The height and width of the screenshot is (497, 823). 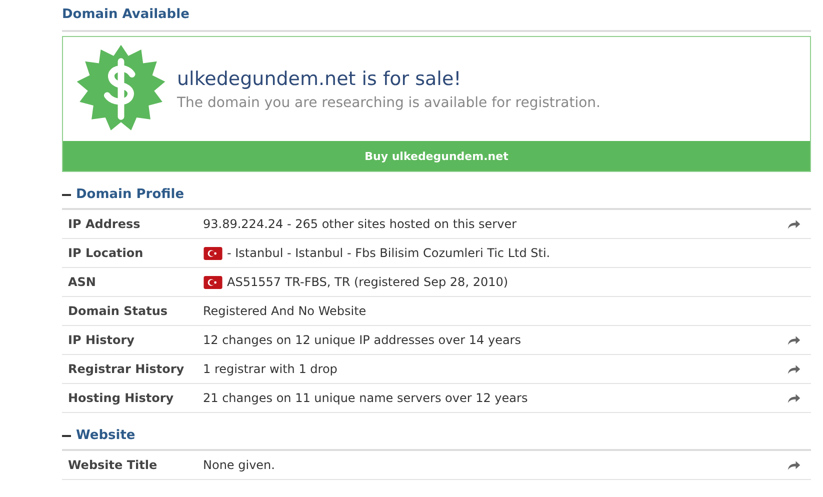 I want to click on row-label: Hosting History, so click(x=121, y=398).